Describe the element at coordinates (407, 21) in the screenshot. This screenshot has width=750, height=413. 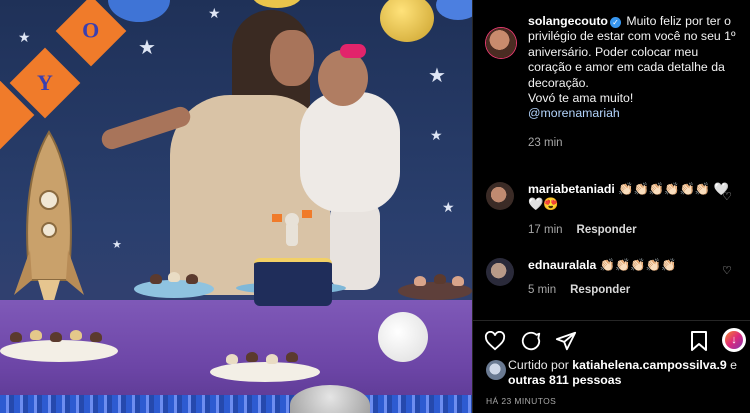
I see `gold-balloon` at that location.